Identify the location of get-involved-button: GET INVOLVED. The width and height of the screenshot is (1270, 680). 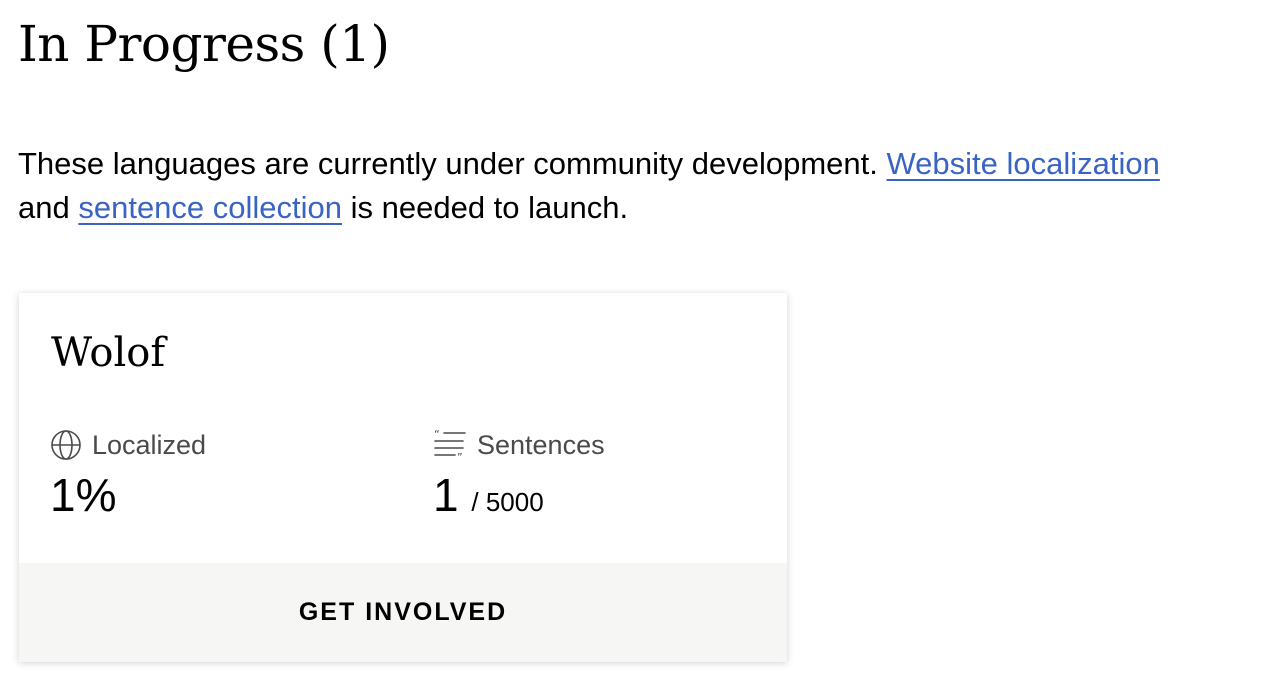
(403, 612).